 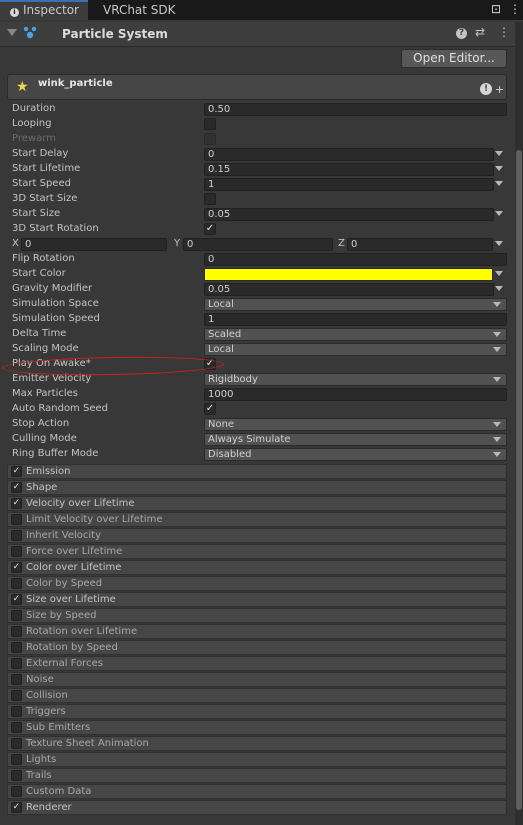 What do you see at coordinates (355, 319) in the screenshot?
I see `simulation-speed-field: 1` at bounding box center [355, 319].